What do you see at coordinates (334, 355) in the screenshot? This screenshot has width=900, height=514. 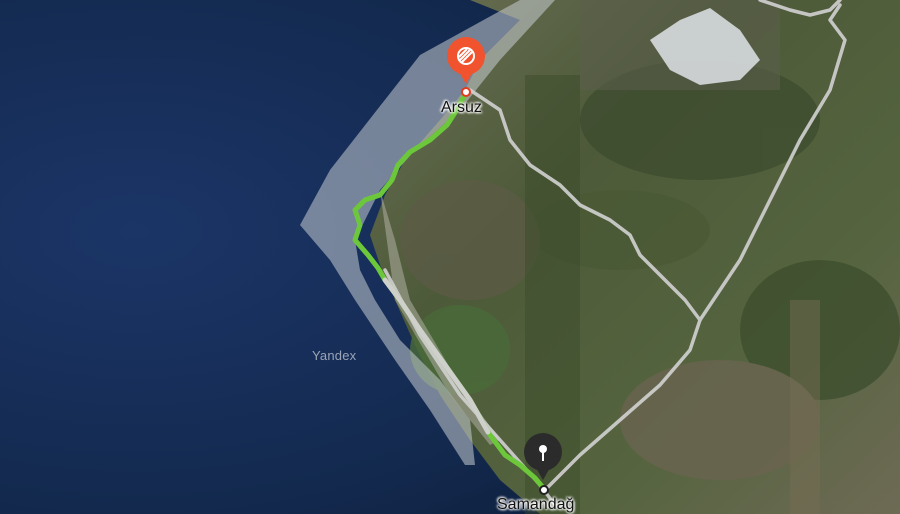 I see `map-provider-watermark: Yandex` at bounding box center [334, 355].